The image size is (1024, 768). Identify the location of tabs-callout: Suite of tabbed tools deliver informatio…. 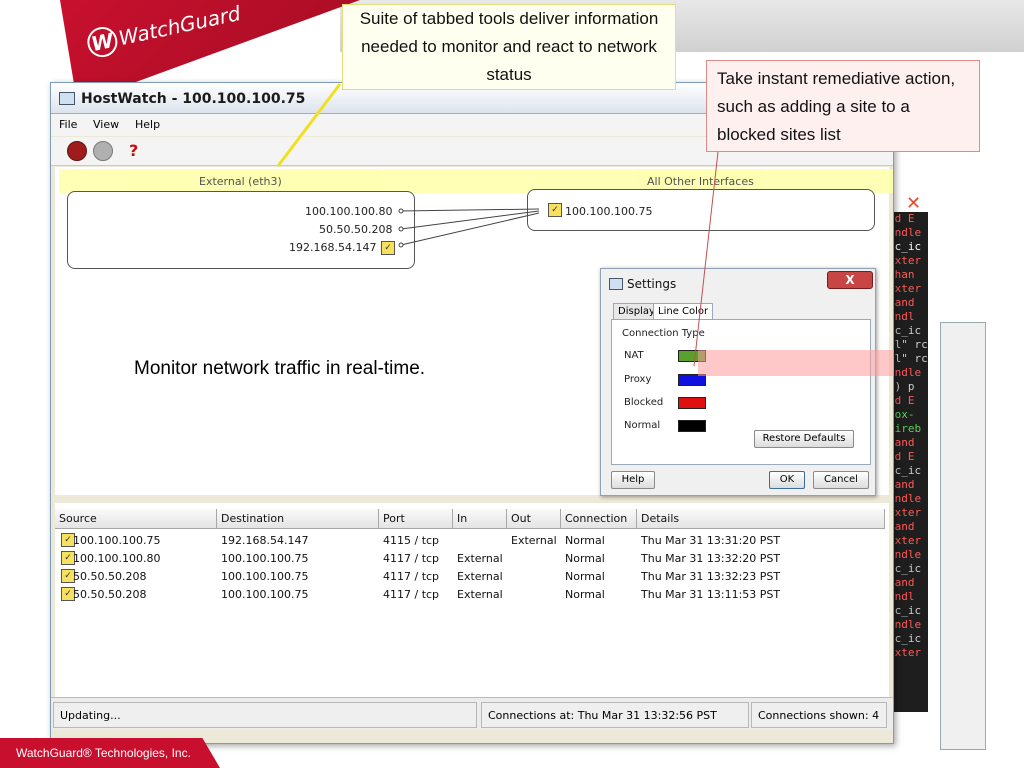
(509, 47).